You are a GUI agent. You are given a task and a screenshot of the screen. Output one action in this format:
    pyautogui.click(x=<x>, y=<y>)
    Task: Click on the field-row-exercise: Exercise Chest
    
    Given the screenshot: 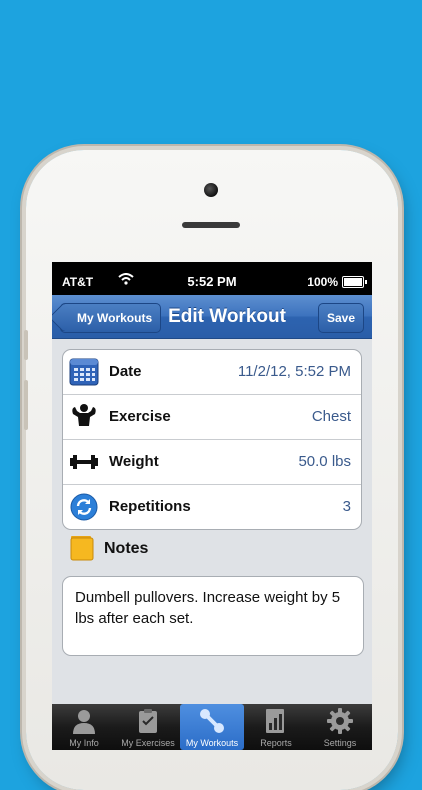 What is the action you would take?
    pyautogui.click(x=212, y=417)
    